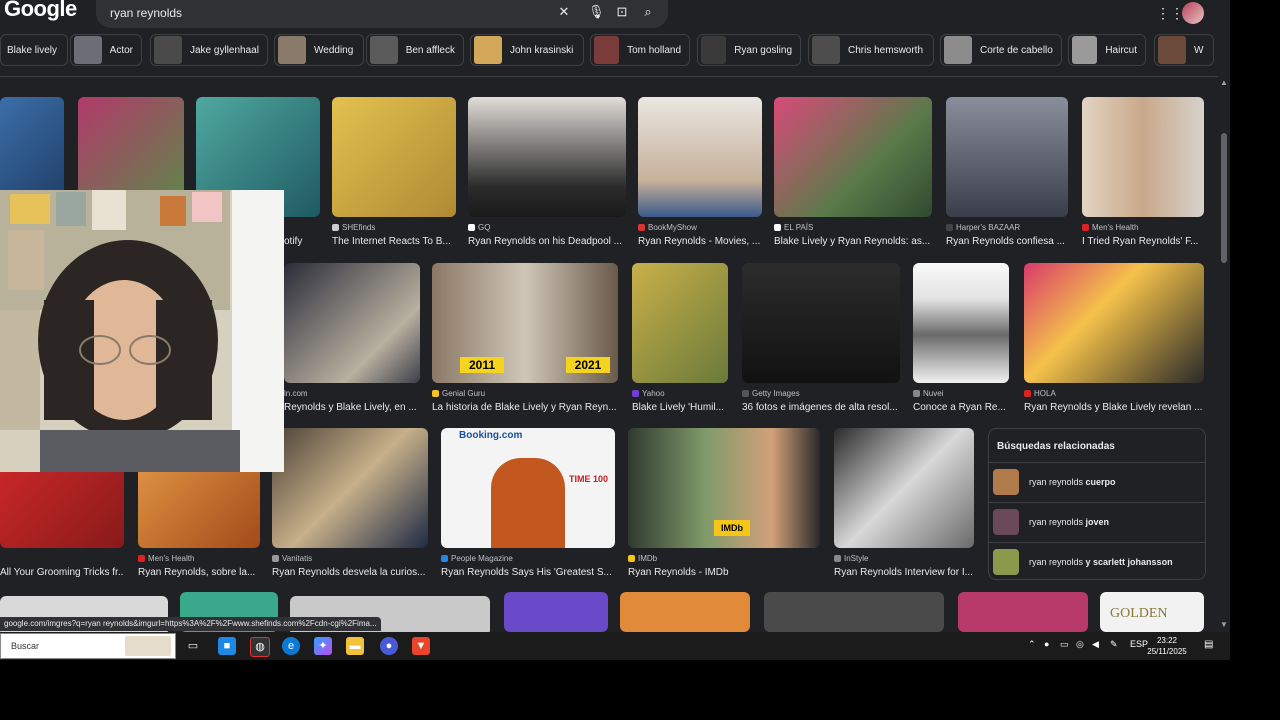  What do you see at coordinates (527, 50) in the screenshot?
I see `chip-john-krasinski: John krasinski` at bounding box center [527, 50].